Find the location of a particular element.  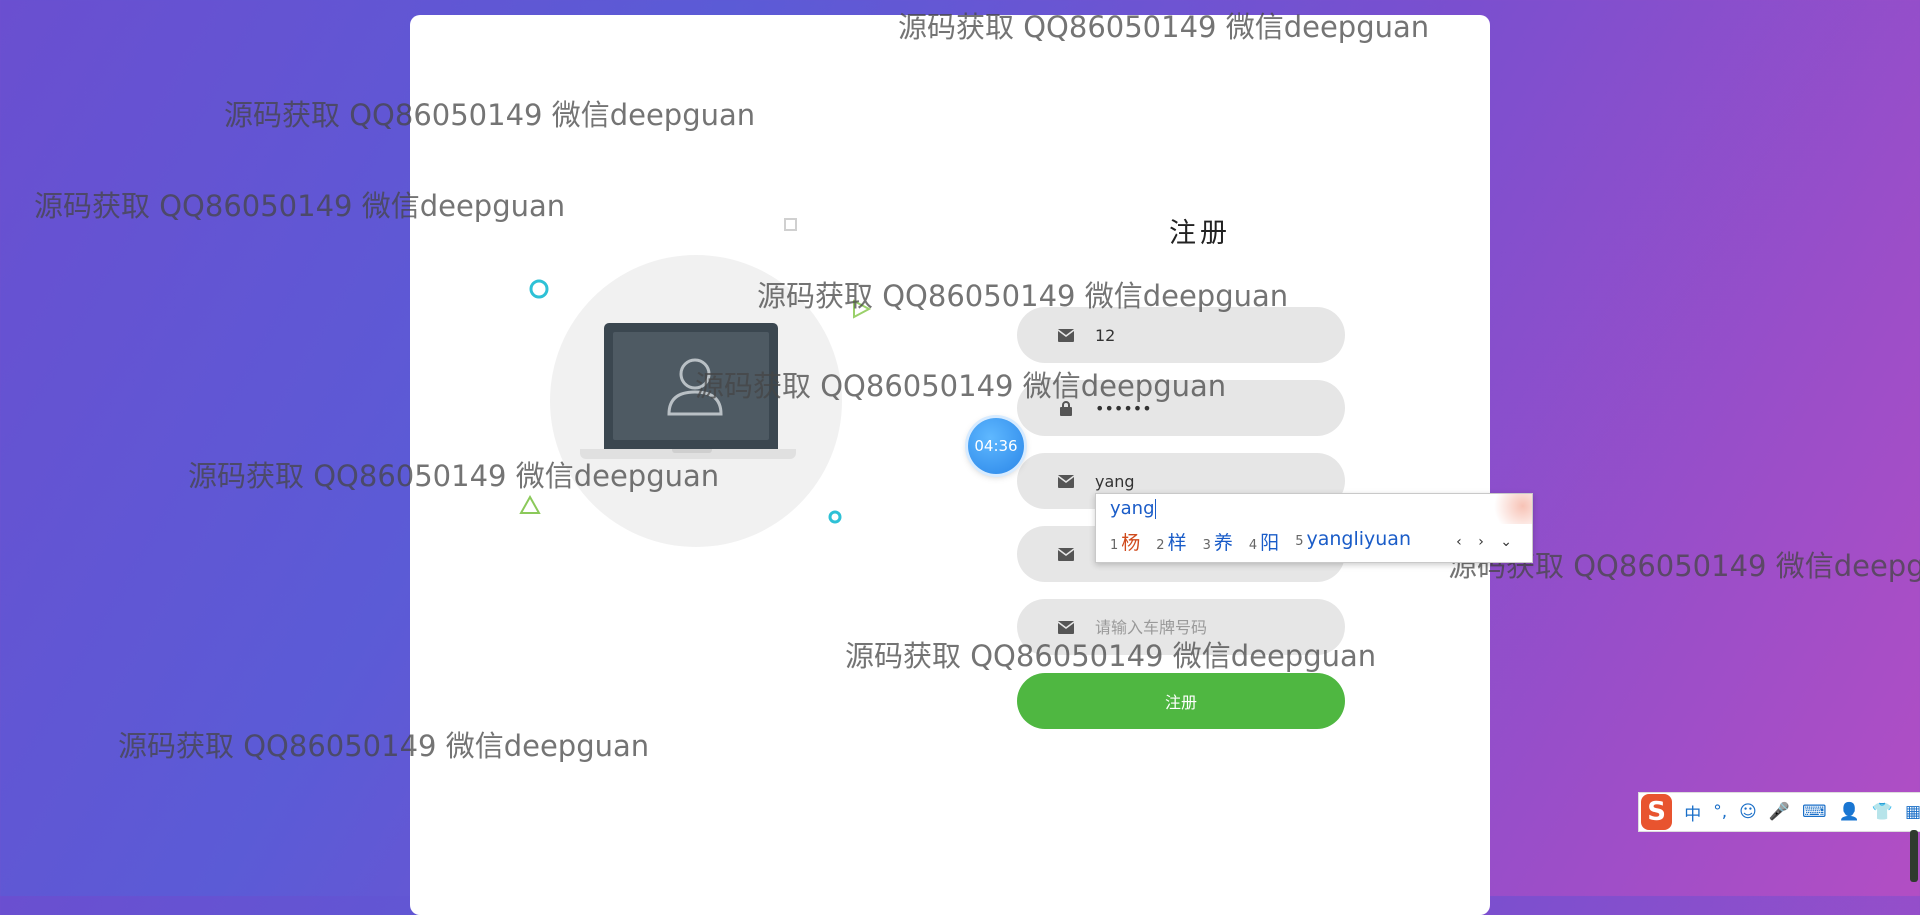

triangle-up-decoration-icon is located at coordinates (530, 504).